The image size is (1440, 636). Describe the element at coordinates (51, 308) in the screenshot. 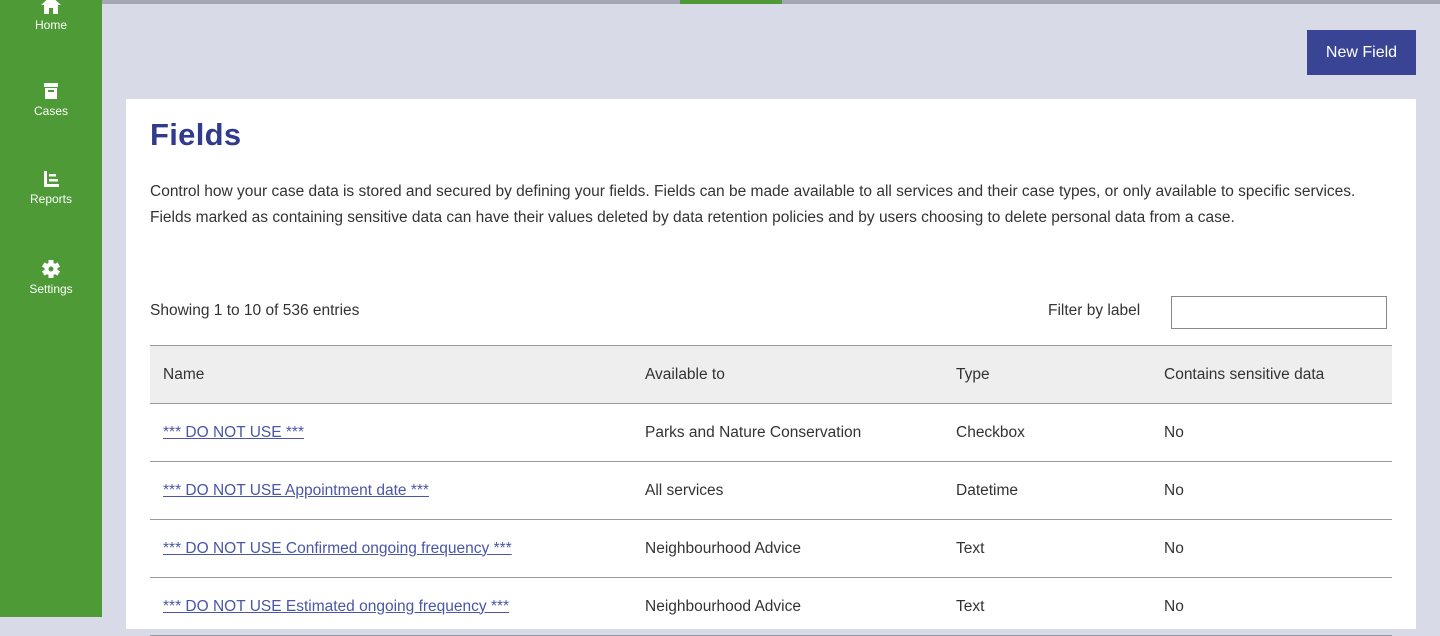

I see `sidebar: Home Cases Reports Settings` at that location.